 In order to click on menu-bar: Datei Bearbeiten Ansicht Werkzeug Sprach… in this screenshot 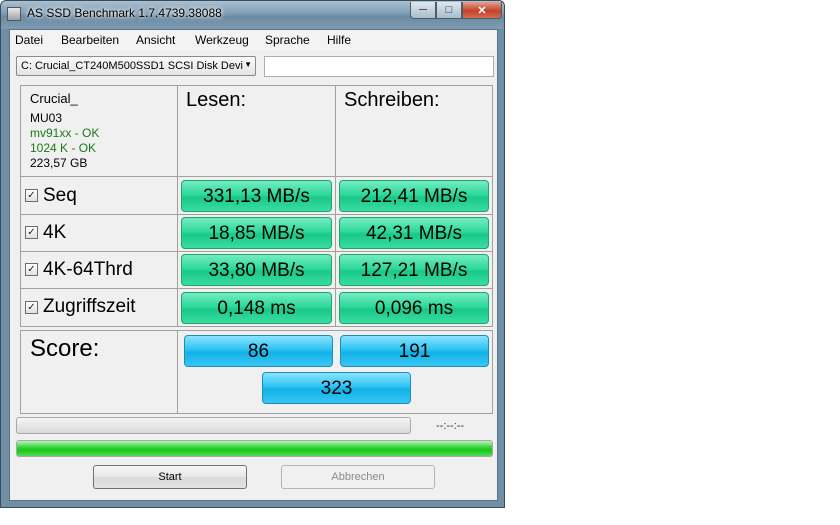, I will do `click(253, 40)`.